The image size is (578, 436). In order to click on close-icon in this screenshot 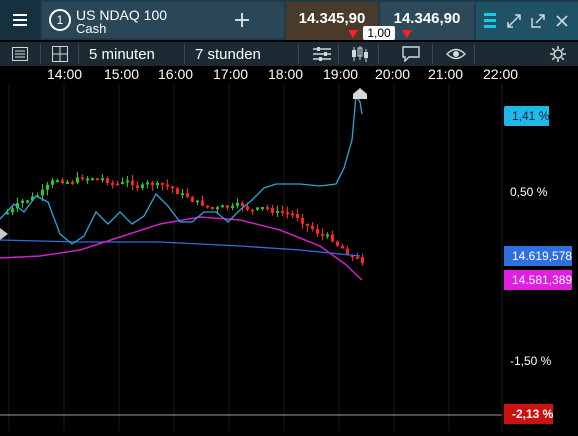, I will do `click(562, 21)`.